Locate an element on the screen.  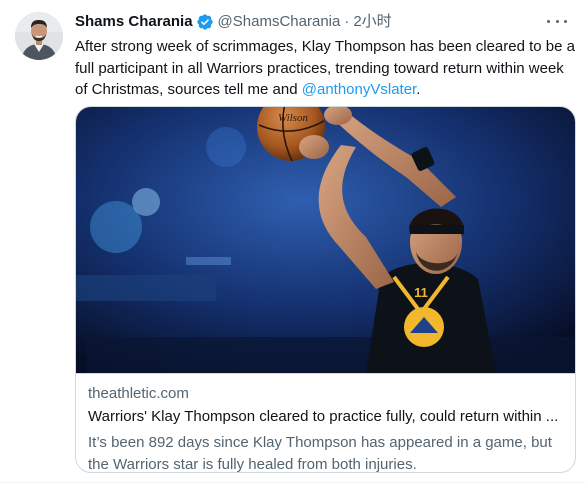
author-name: Shams Charania is located at coordinates (134, 22).